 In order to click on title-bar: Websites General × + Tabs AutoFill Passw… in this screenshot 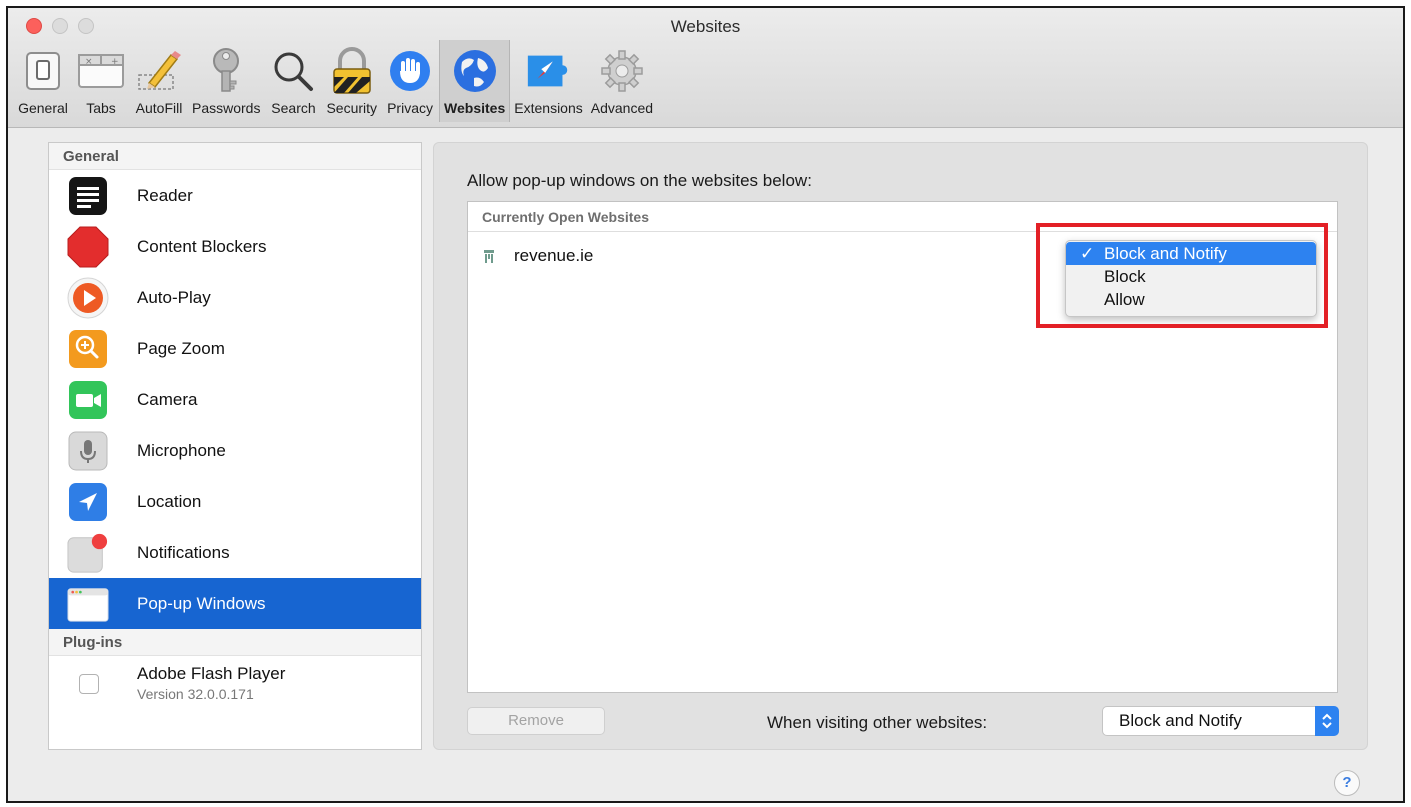, I will do `click(705, 68)`.